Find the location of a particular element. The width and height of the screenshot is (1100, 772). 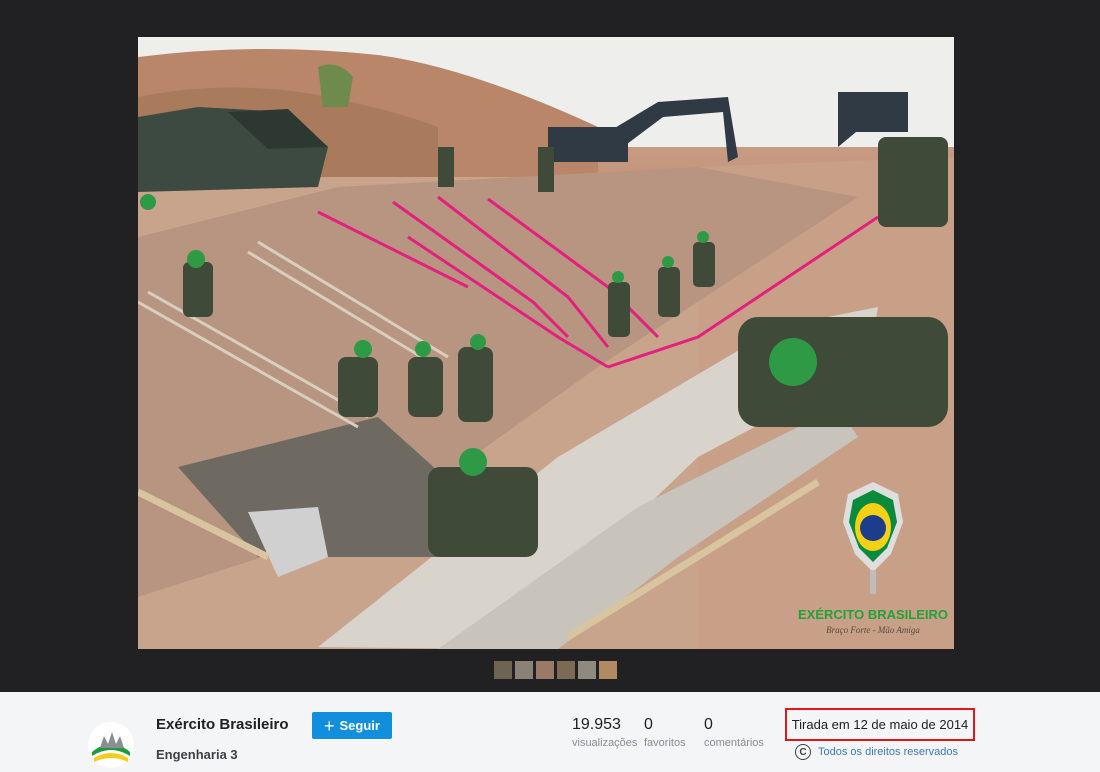

follow-button: + Seguir is located at coordinates (352, 725).